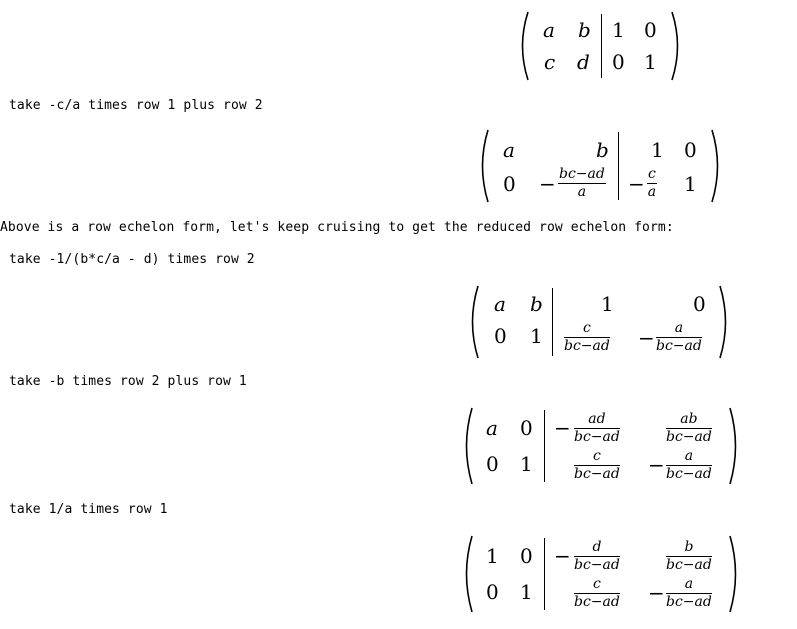 Image resolution: width=797 pixels, height=629 pixels. I want to click on fraction-numerator: bc−ad, so click(582, 175).